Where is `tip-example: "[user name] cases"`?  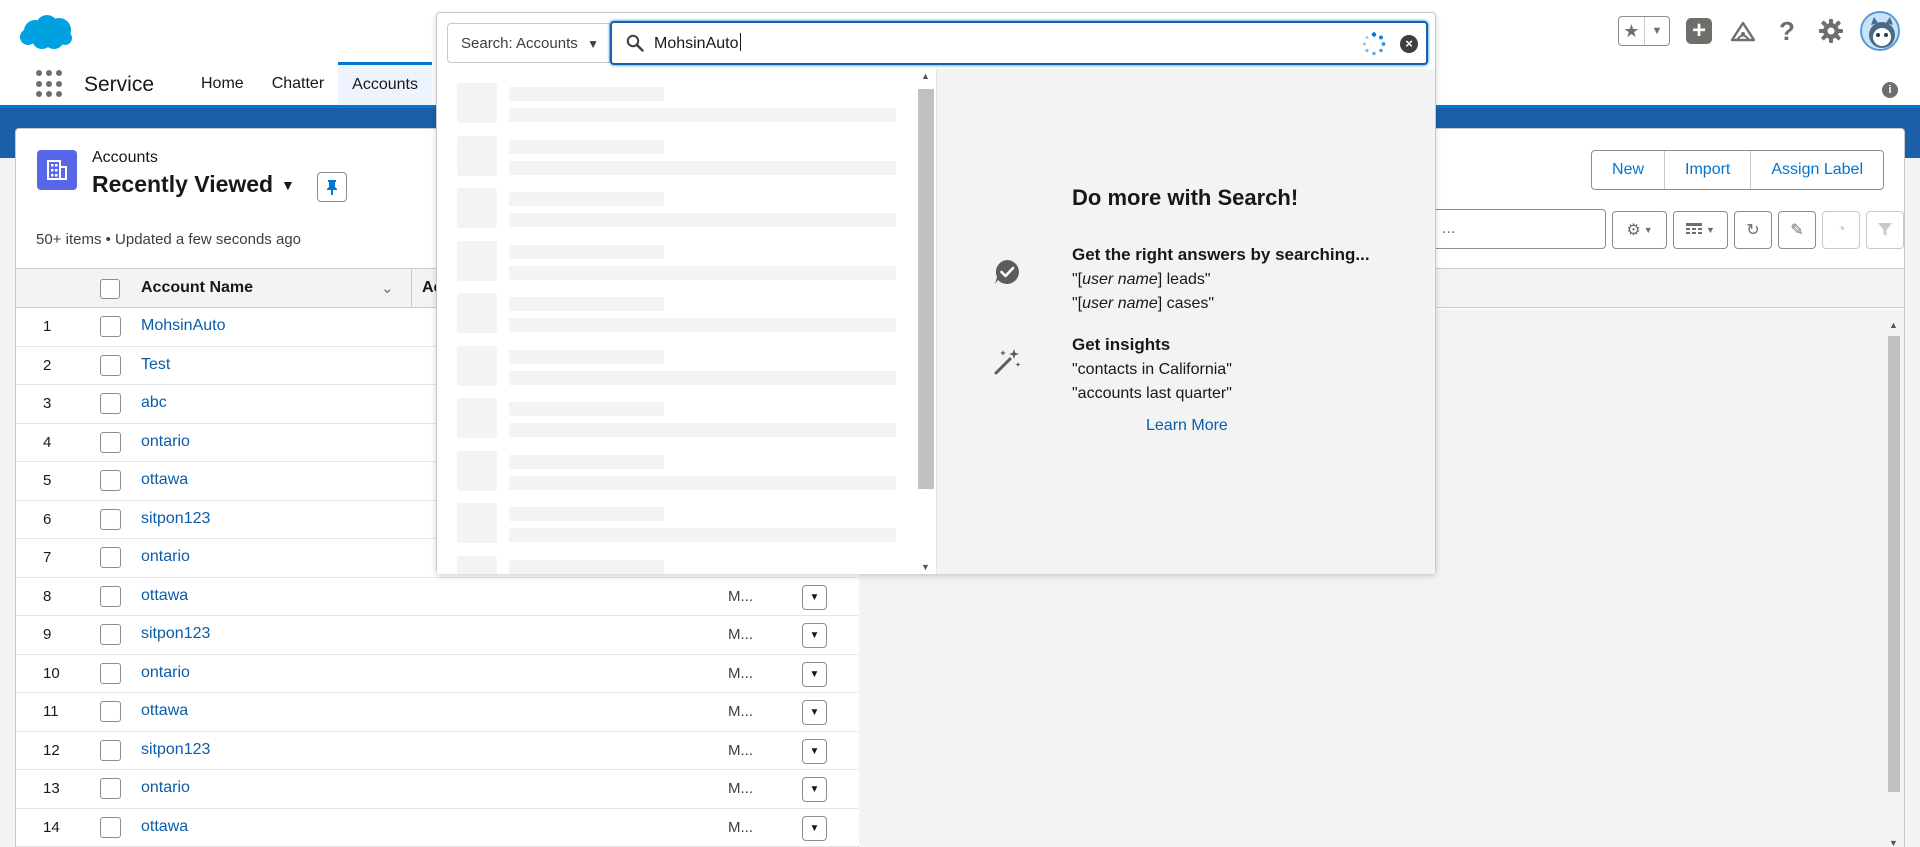 tip-example: "[user name] cases" is located at coordinates (1143, 303).